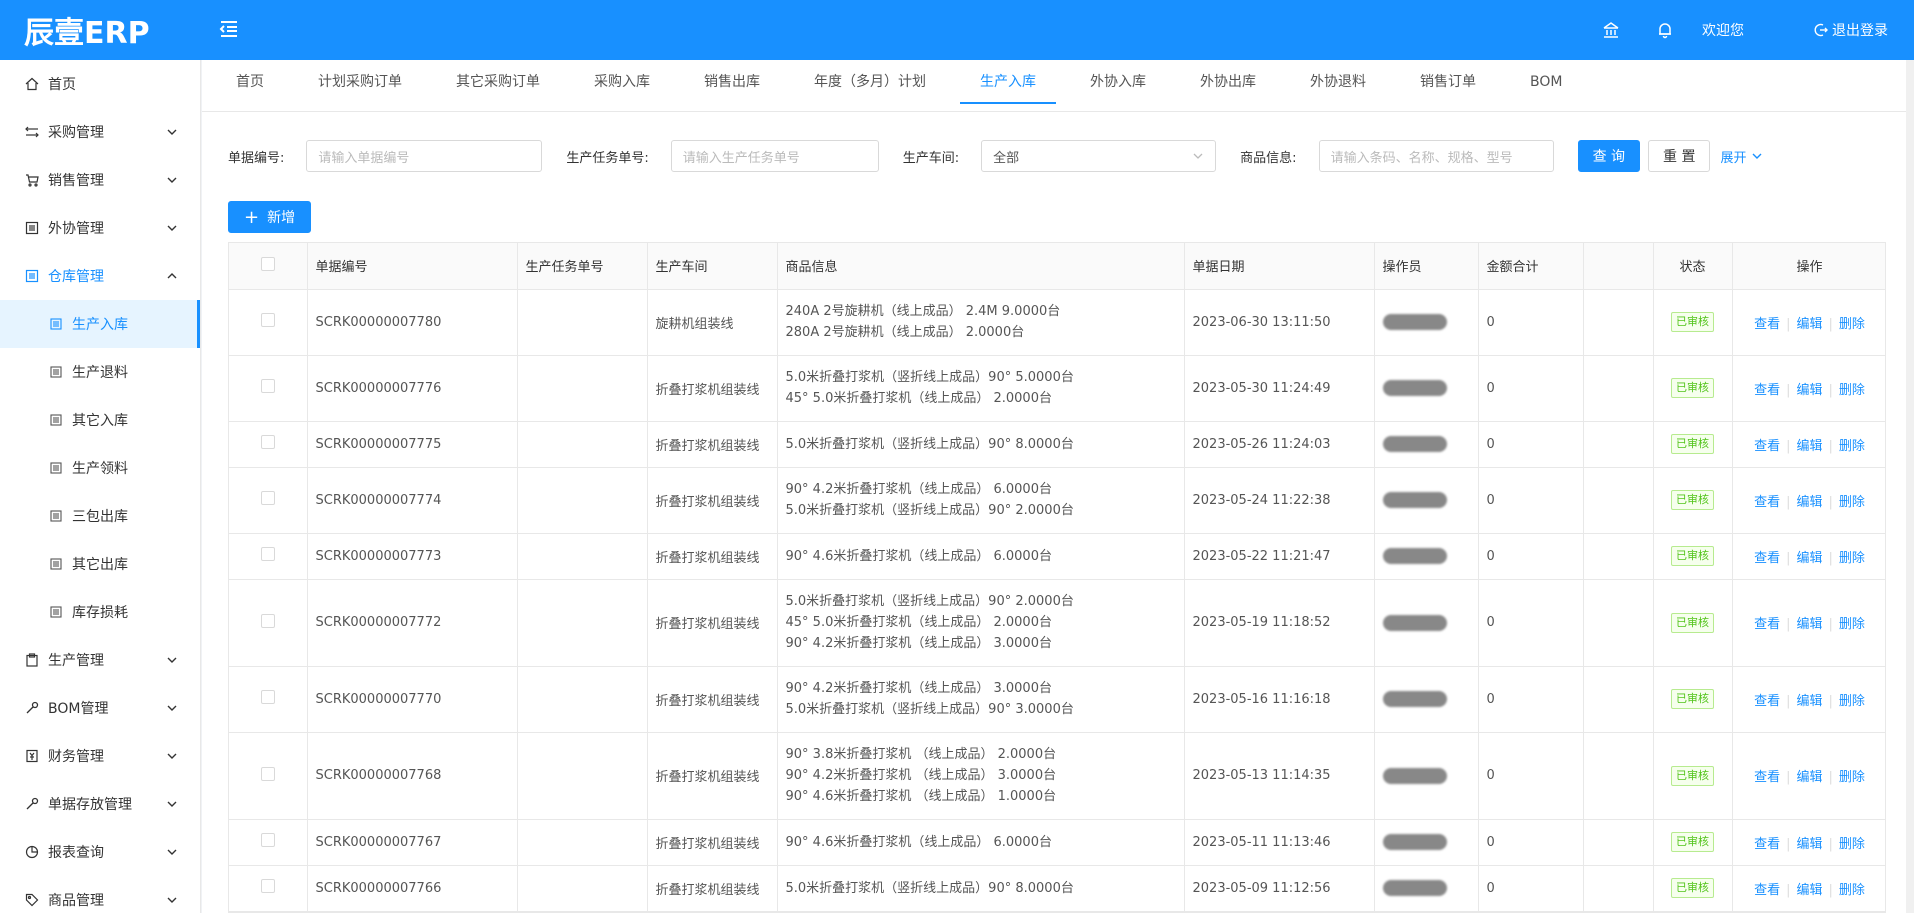  Describe the element at coordinates (1611, 30) in the screenshot. I see `bank-icon` at that location.